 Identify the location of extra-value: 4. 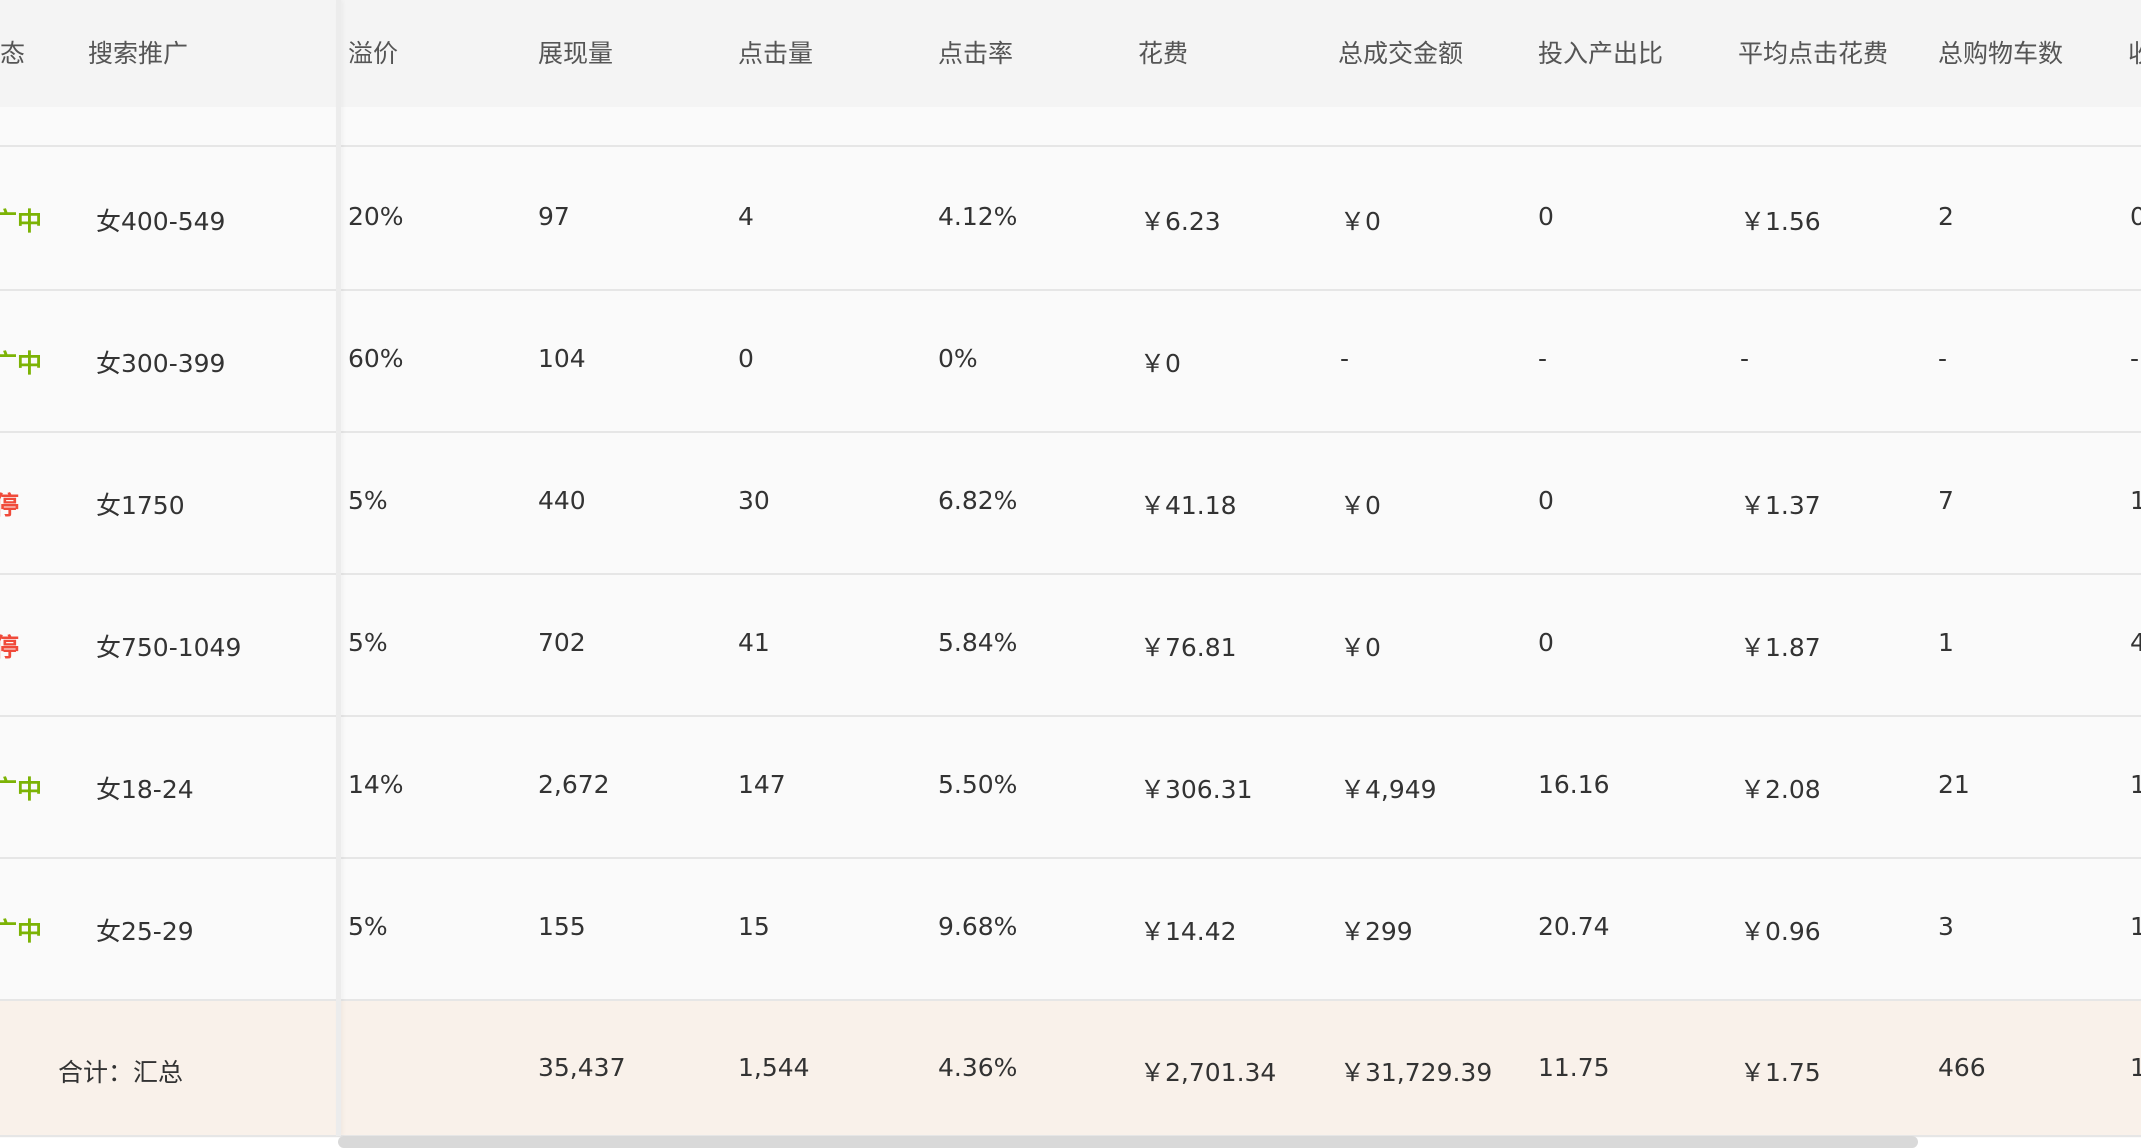
(2135, 642).